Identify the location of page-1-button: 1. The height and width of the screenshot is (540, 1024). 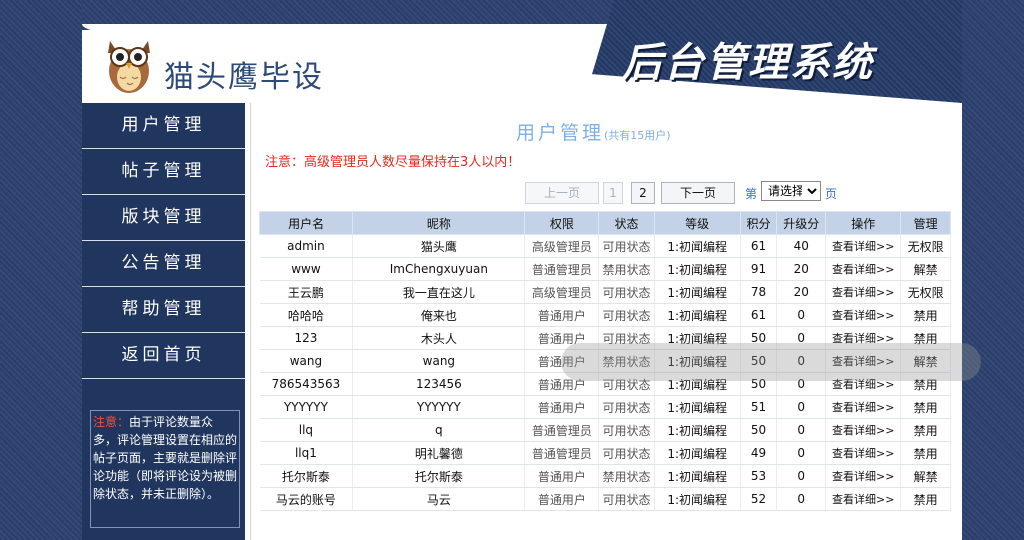
(613, 193).